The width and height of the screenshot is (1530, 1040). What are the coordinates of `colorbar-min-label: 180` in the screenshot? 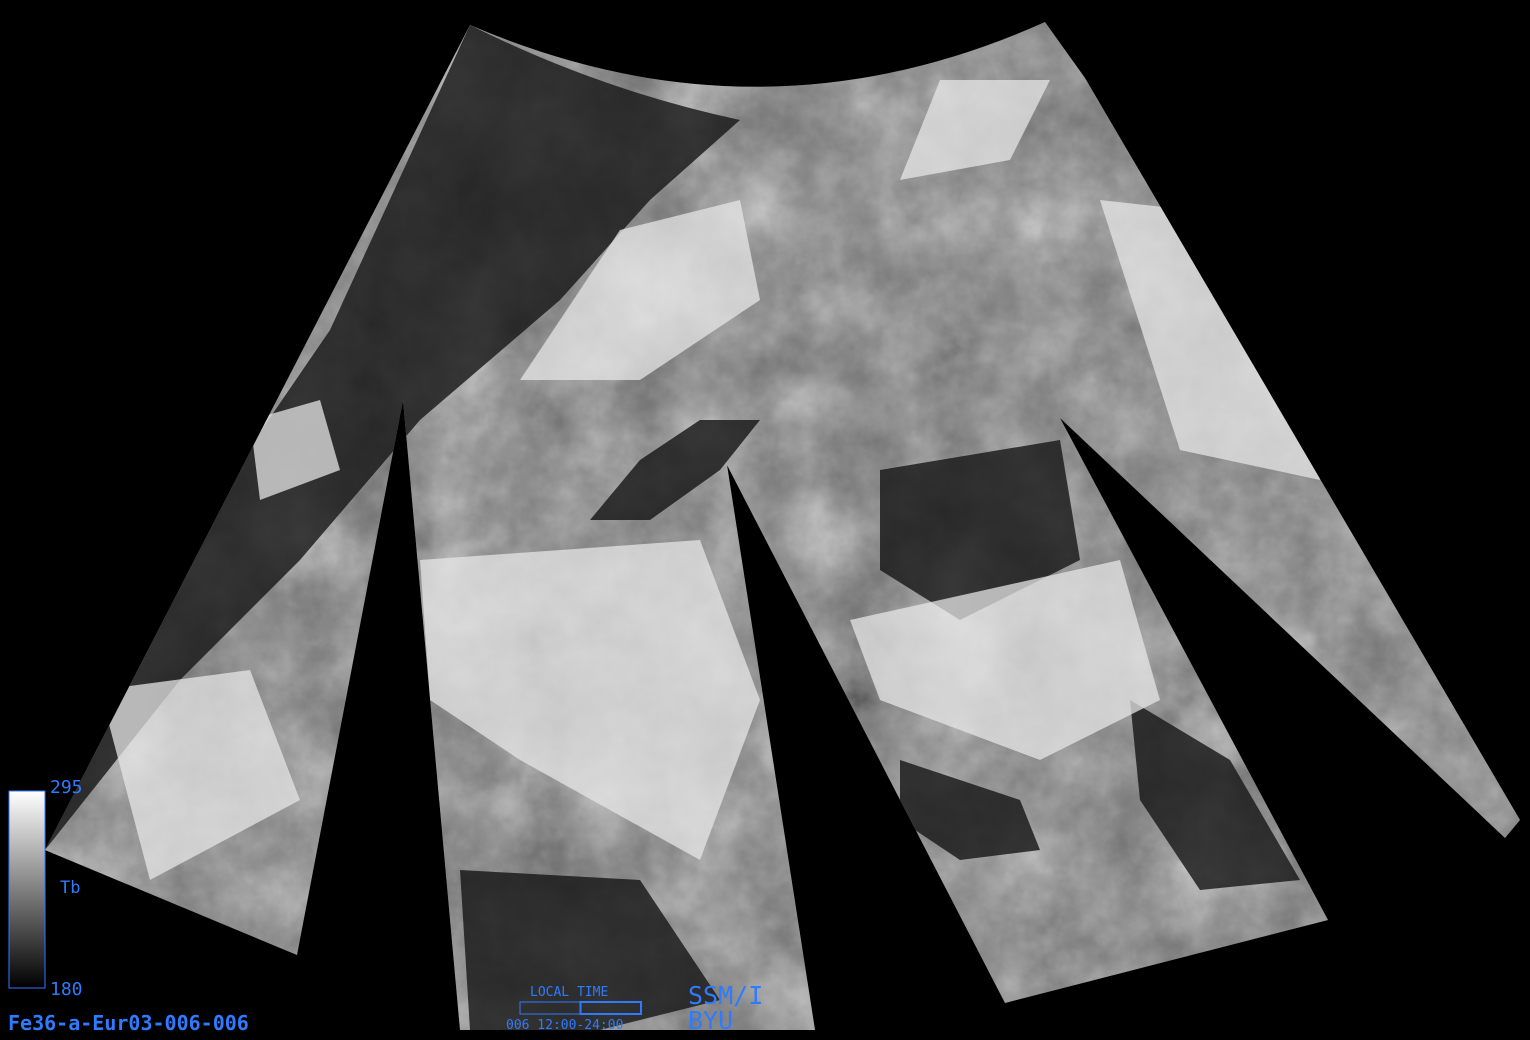 It's located at (66, 989).